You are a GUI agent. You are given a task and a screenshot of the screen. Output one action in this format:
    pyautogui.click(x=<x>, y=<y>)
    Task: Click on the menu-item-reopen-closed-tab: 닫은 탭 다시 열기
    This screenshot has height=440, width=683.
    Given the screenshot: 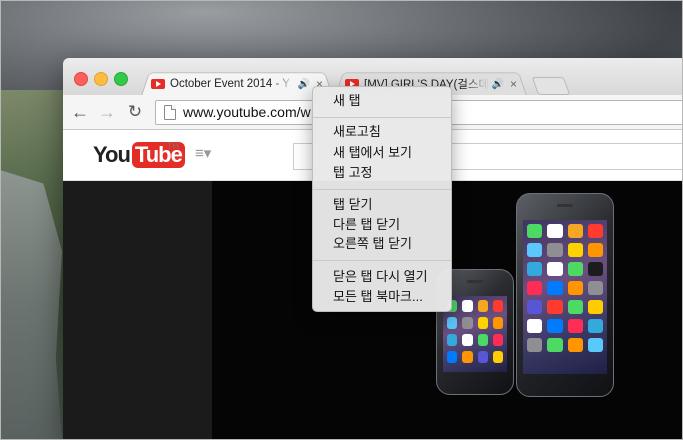 What is the action you would take?
    pyautogui.click(x=380, y=277)
    